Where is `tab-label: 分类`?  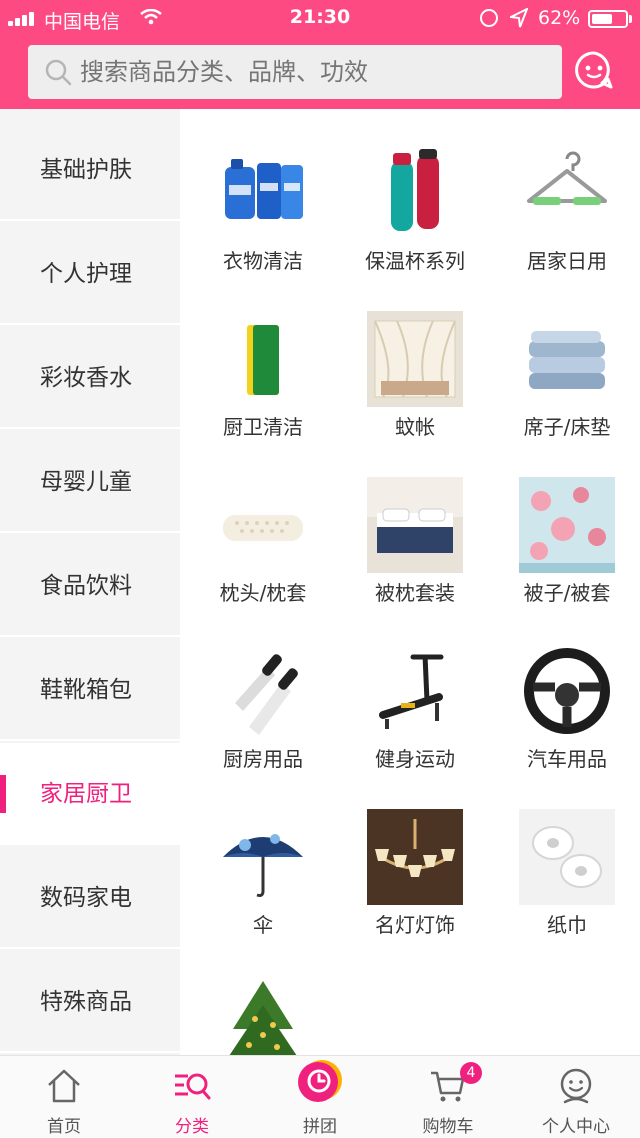 tab-label: 分类 is located at coordinates (192, 1127).